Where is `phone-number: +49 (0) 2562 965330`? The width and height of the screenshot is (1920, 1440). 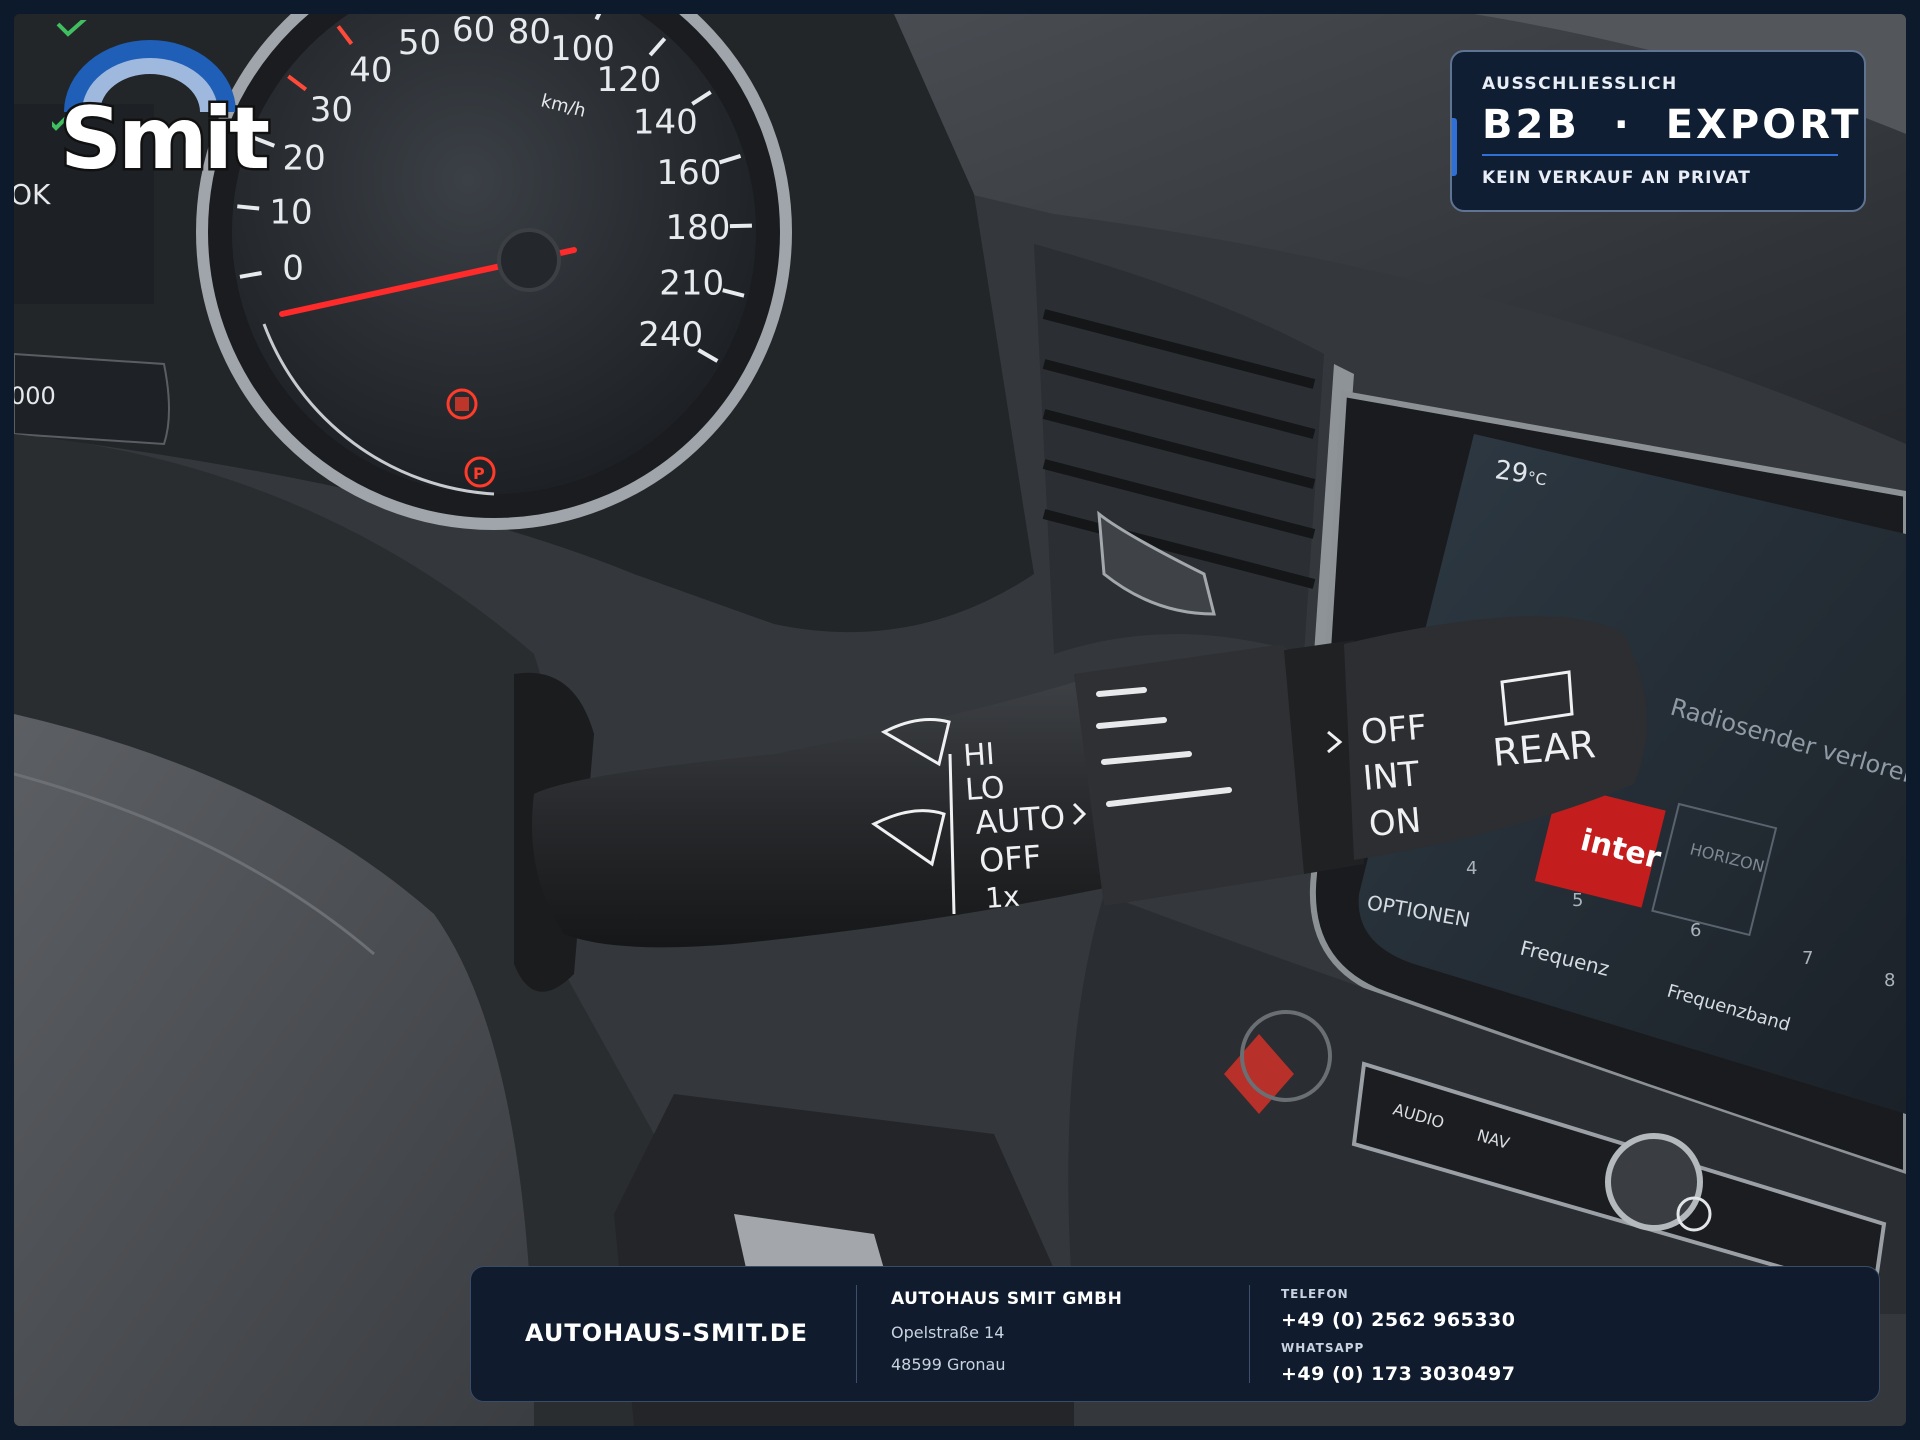 phone-number: +49 (0) 2562 965330 is located at coordinates (1398, 1320).